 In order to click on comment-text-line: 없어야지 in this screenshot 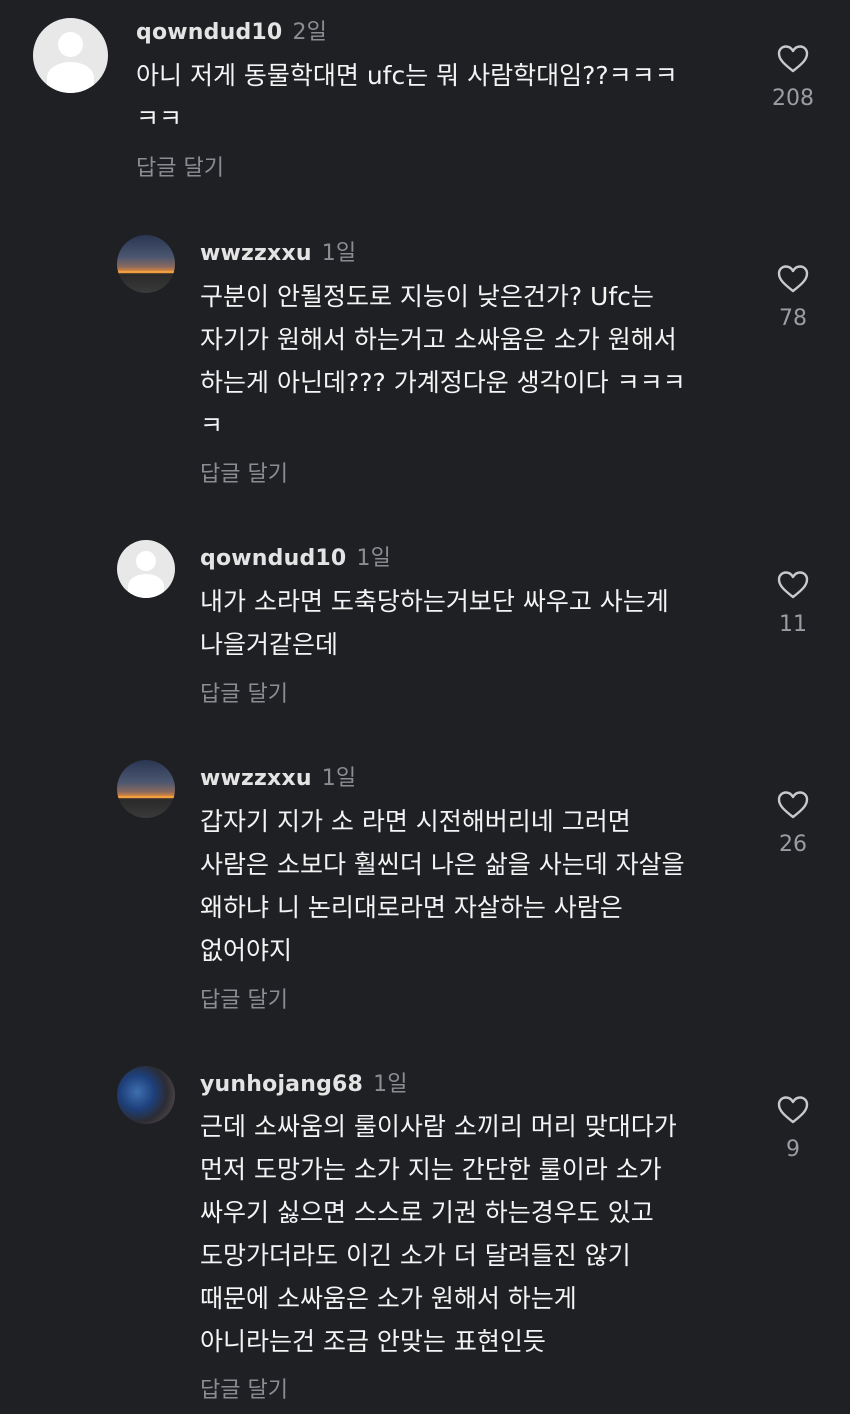, I will do `click(246, 950)`.